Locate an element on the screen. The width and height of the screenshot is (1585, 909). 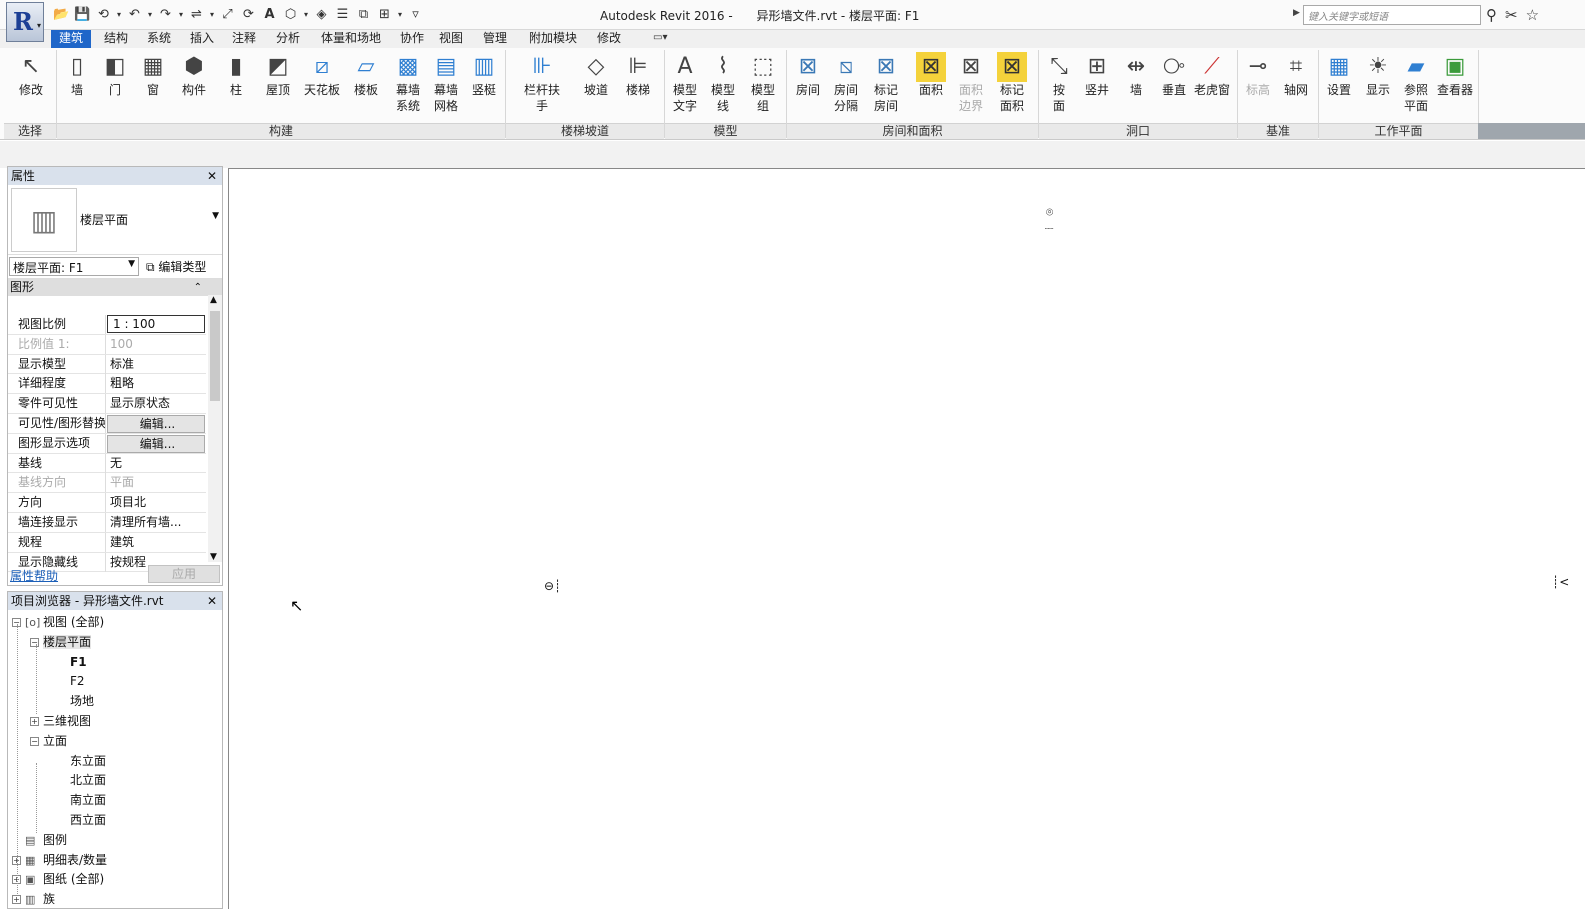
ribbon-tool-10: ▤ 幕墙 网格 is located at coordinates (446, 86).